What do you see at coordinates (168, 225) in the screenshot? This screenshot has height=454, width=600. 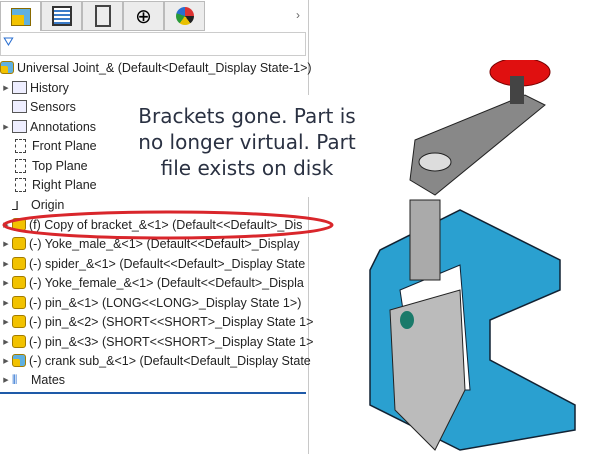 I see `highlight-ellipse` at bounding box center [168, 225].